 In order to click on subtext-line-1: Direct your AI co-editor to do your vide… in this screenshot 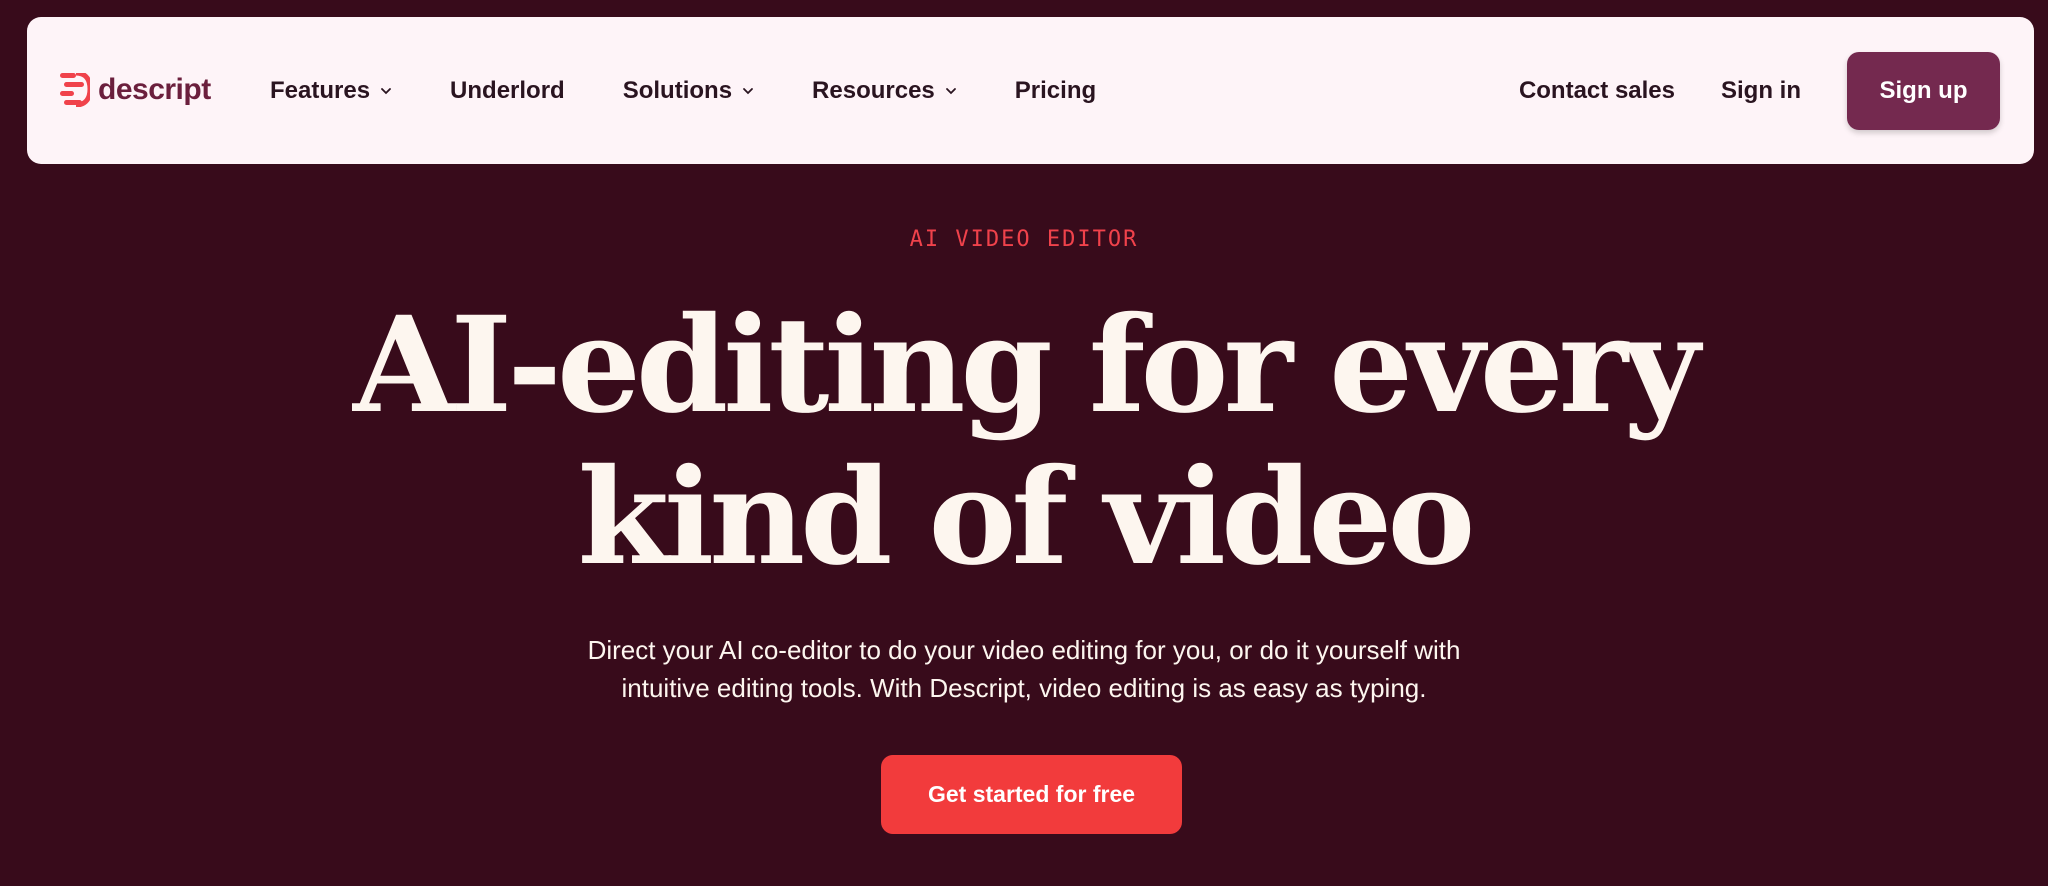, I will do `click(1024, 650)`.